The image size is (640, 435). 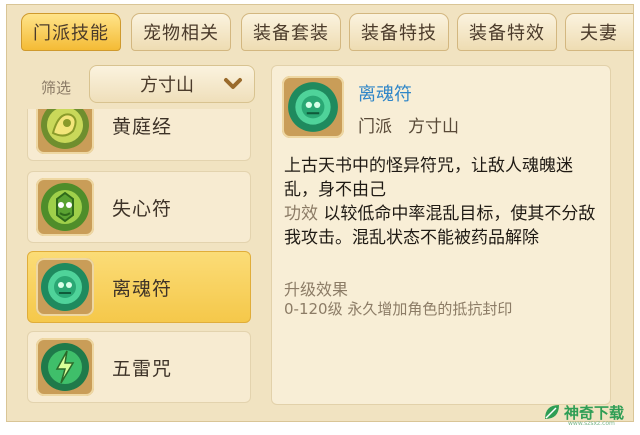 What do you see at coordinates (316, 289) in the screenshot?
I see `upgrade-title: 升级效果` at bounding box center [316, 289].